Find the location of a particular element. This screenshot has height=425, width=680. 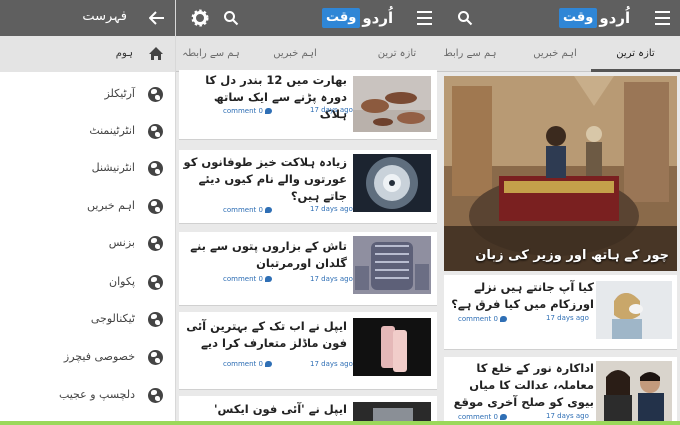

tab-contact: ہم سے رابط is located at coordinates (470, 54).